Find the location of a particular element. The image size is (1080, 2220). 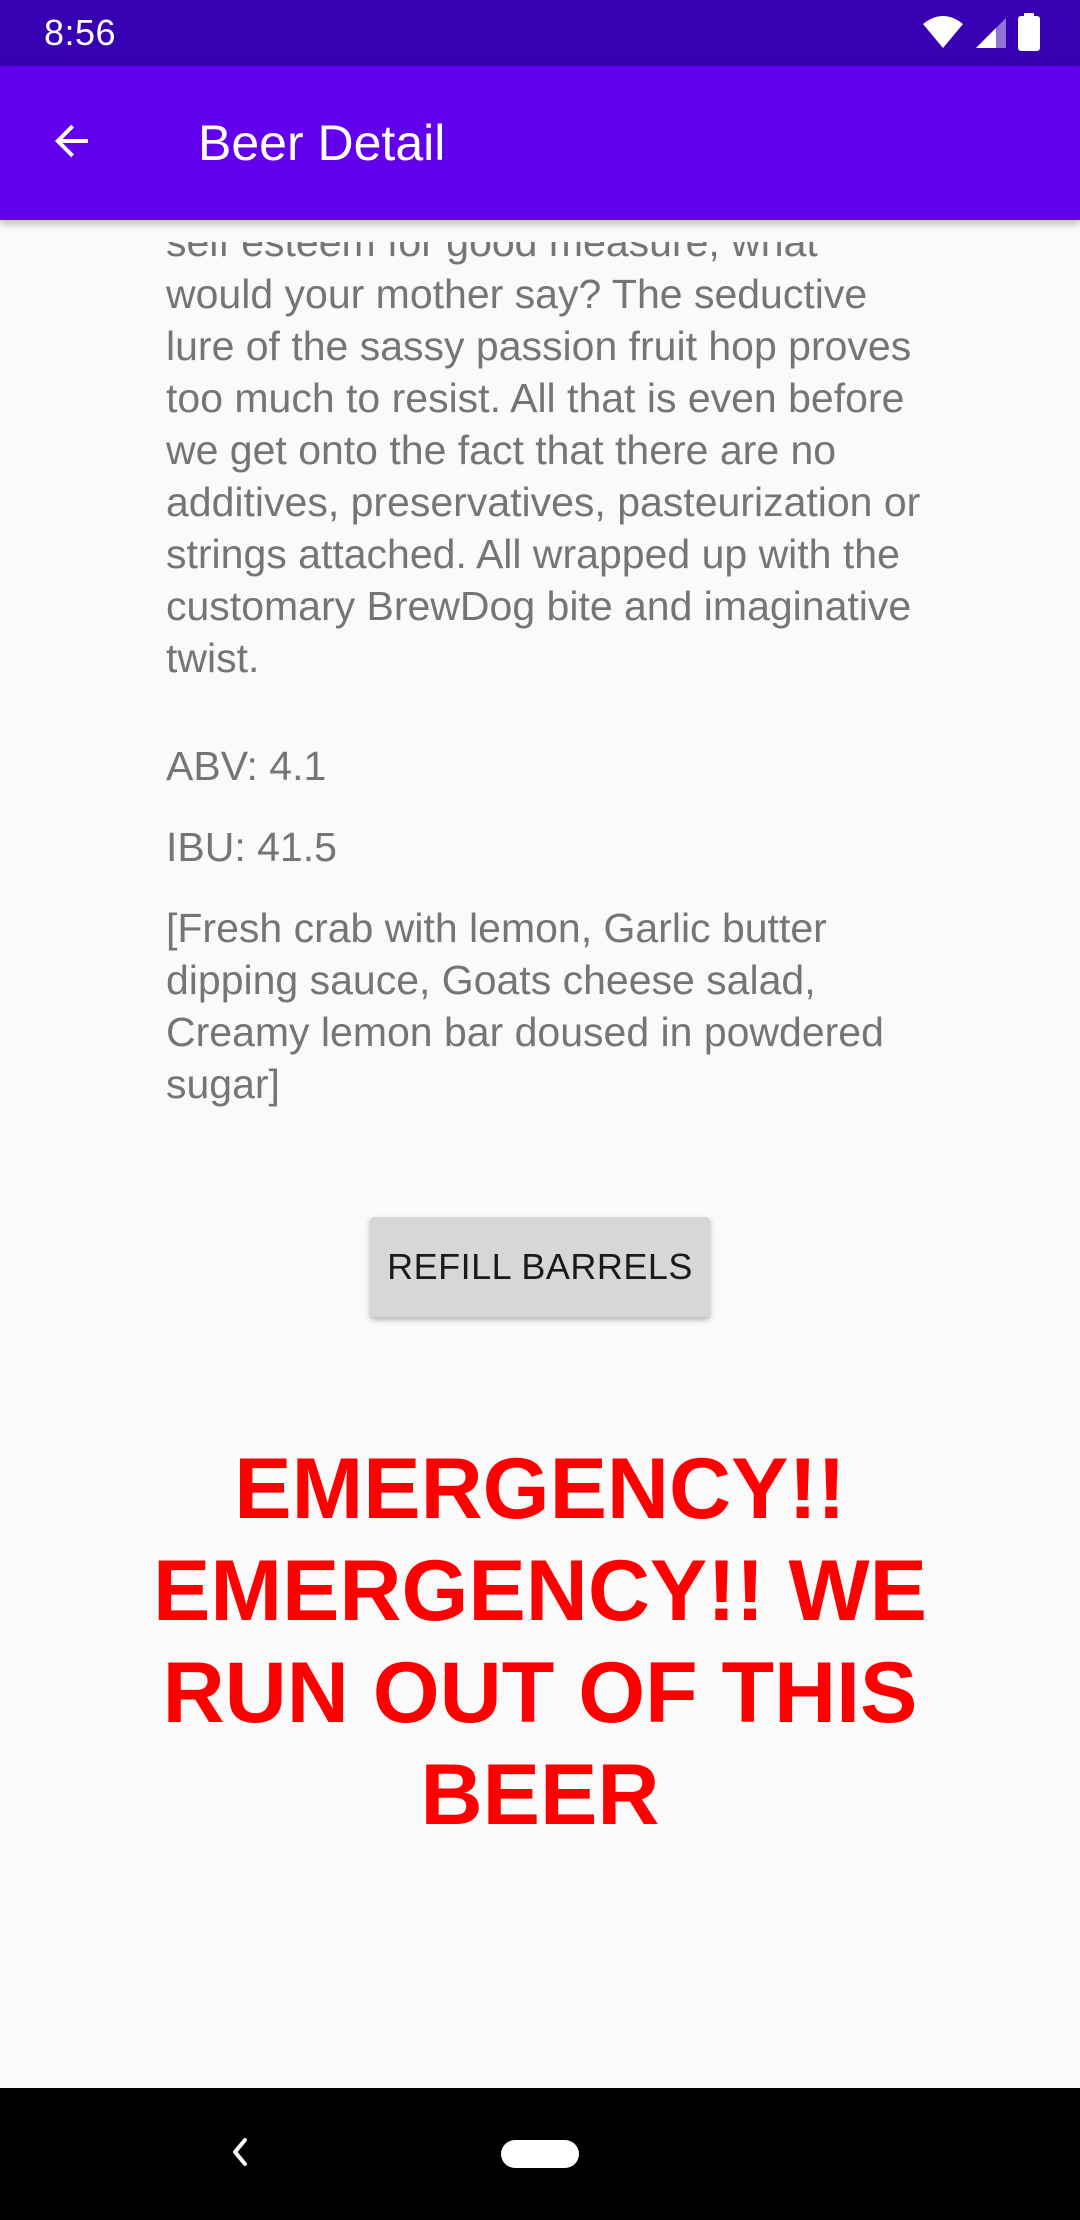

back-button is located at coordinates (72, 143).